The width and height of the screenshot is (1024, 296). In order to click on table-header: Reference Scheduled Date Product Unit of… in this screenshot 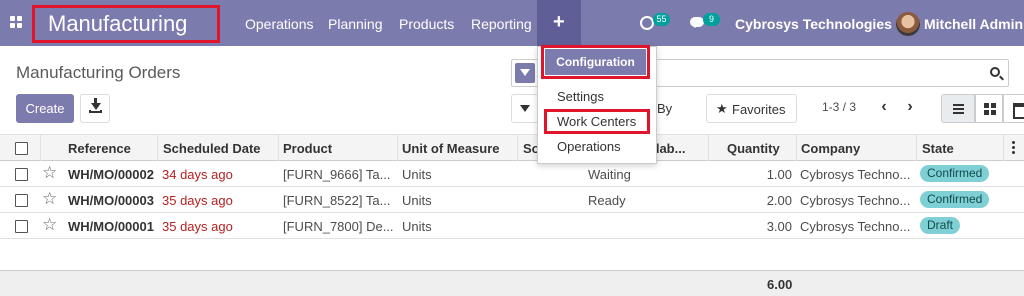, I will do `click(512, 147)`.